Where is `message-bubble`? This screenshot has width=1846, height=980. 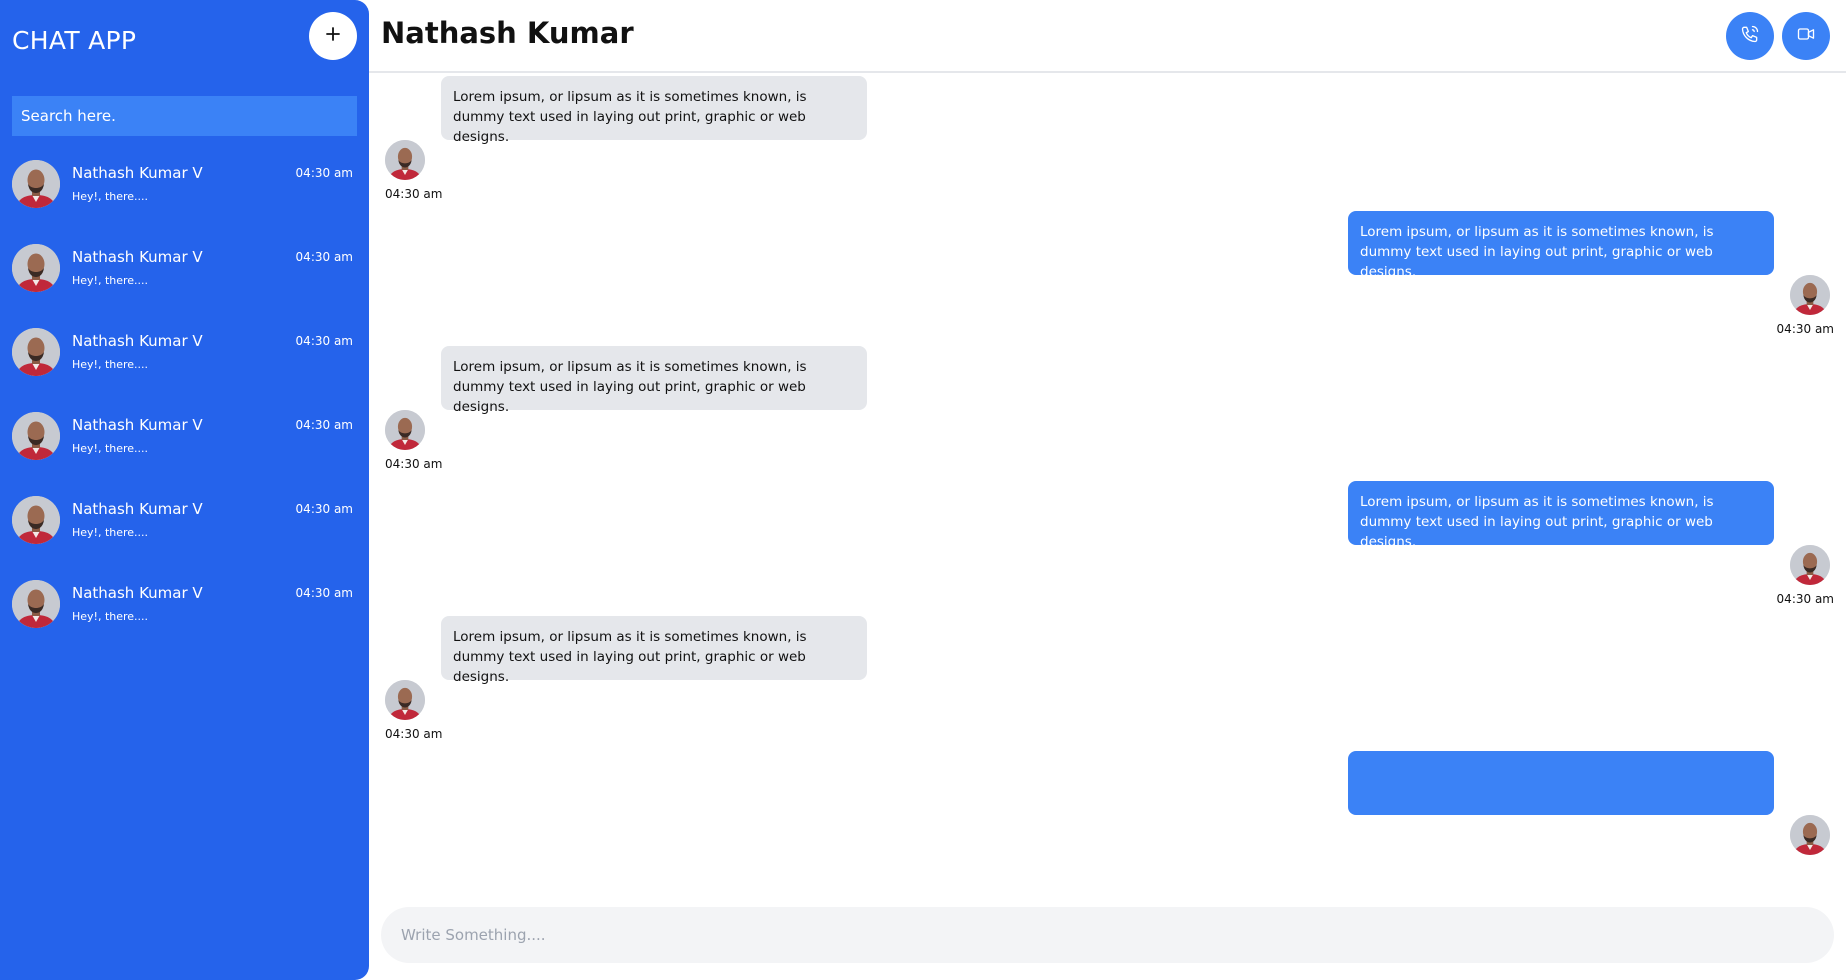
message-bubble is located at coordinates (1561, 783).